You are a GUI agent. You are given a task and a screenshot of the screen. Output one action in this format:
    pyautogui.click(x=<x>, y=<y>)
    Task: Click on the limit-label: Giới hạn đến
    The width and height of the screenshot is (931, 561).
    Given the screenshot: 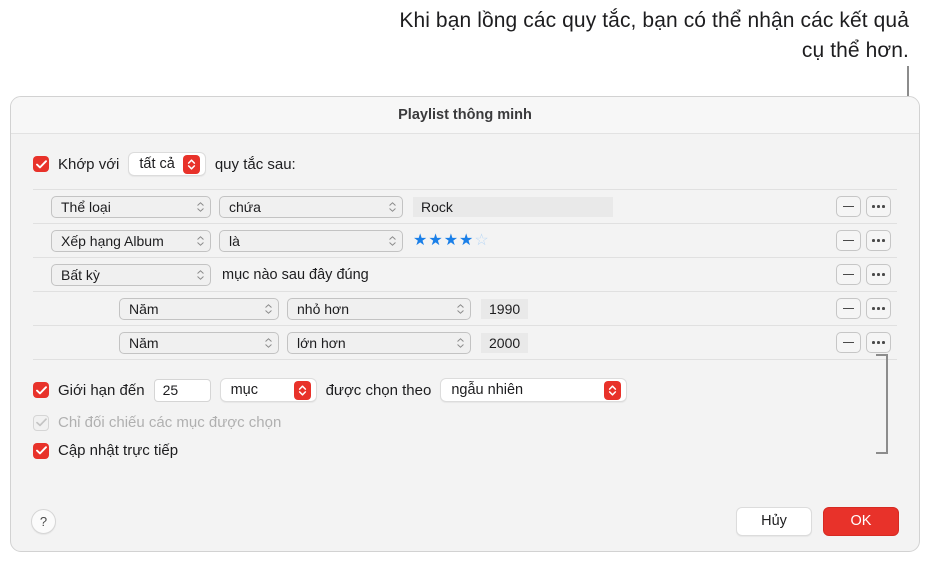 What is the action you would take?
    pyautogui.click(x=101, y=390)
    